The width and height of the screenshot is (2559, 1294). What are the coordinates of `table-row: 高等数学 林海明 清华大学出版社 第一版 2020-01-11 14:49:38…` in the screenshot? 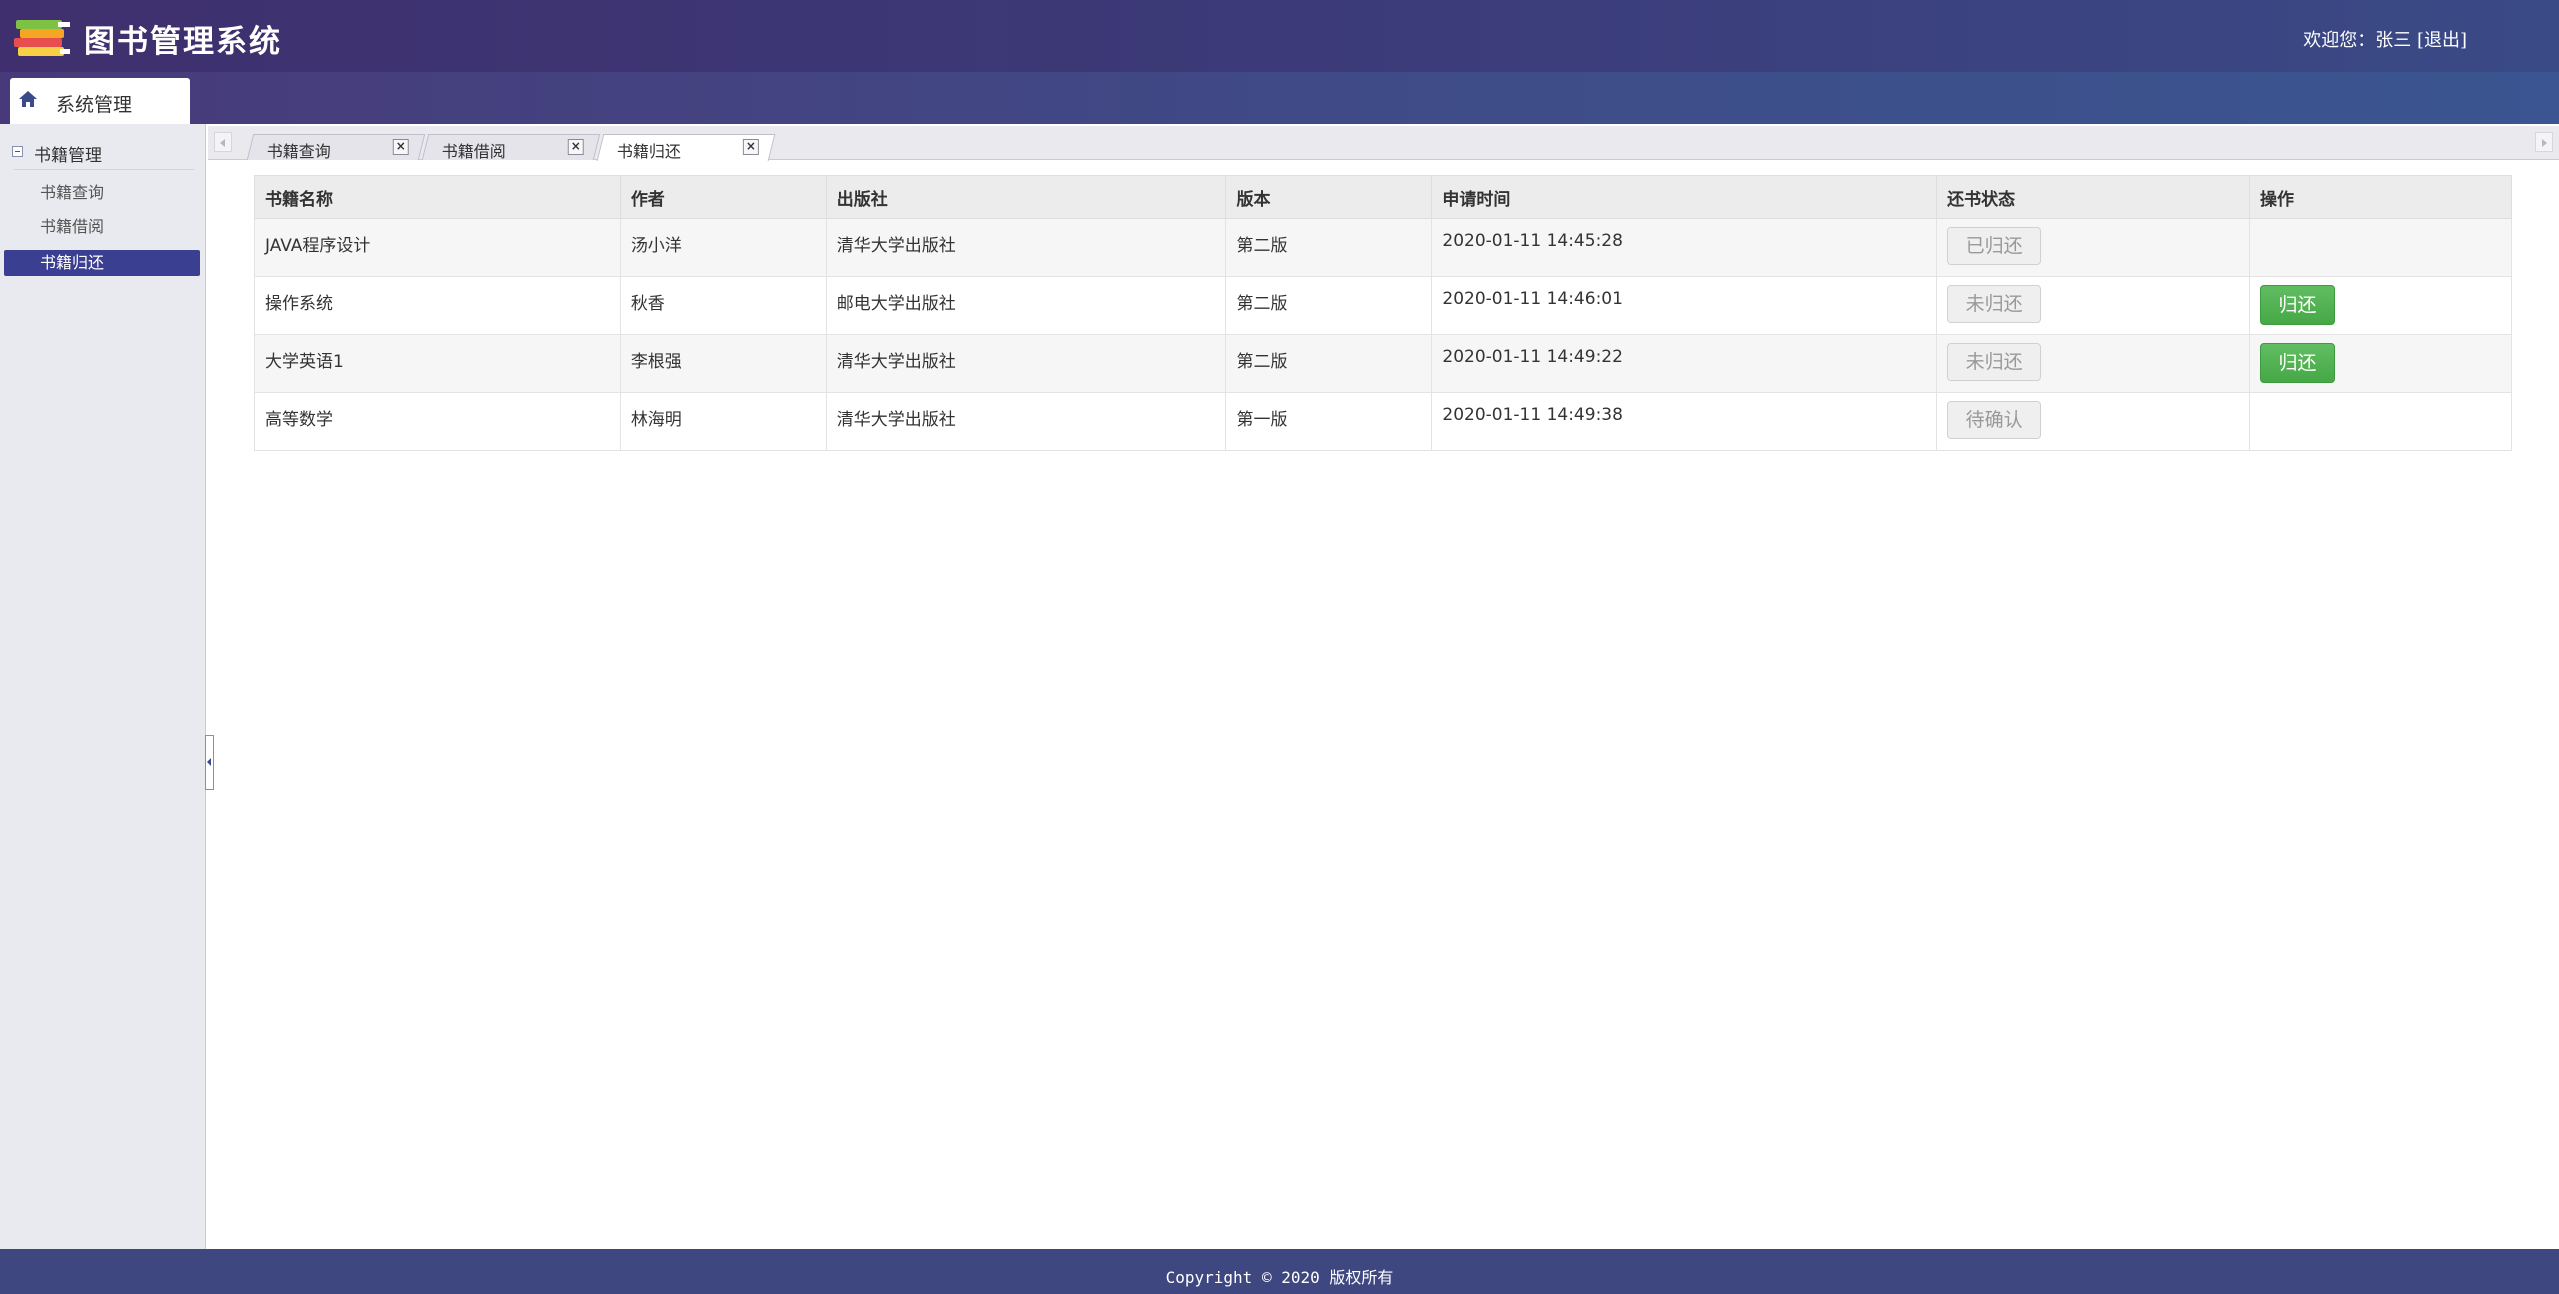 It's located at (1383, 421).